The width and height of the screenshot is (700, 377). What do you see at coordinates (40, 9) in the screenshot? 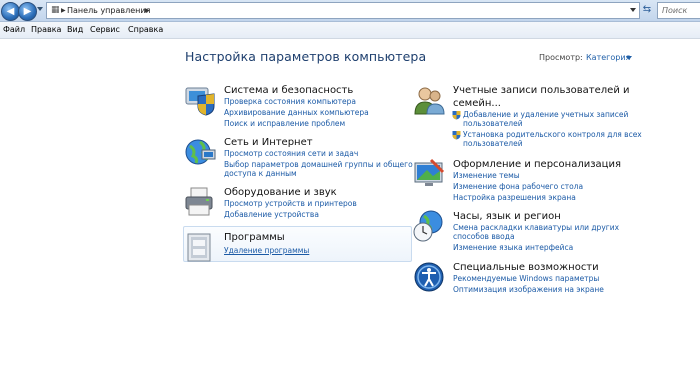
I see `recent-pages-dropdown` at bounding box center [40, 9].